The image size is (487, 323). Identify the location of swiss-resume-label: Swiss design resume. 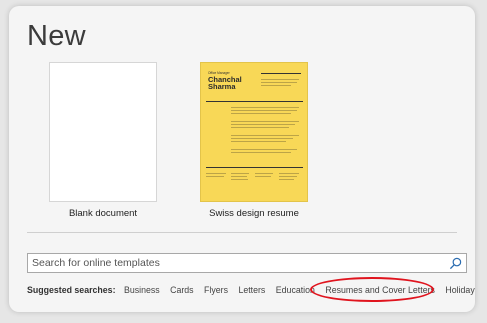
(254, 213).